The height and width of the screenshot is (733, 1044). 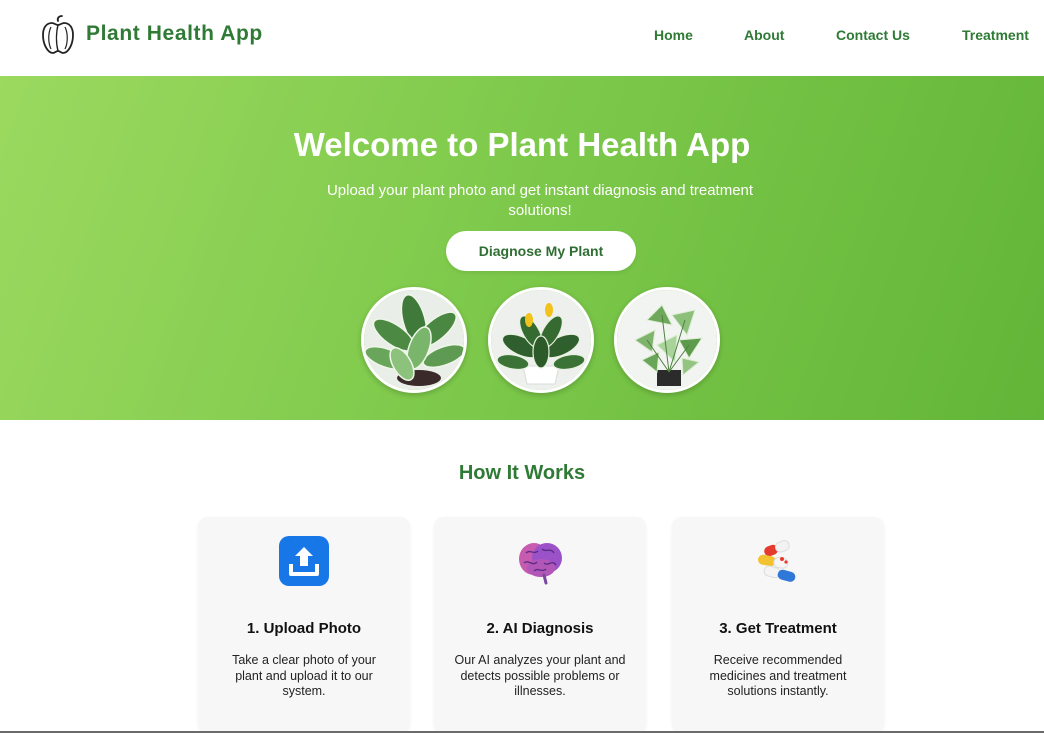 I want to click on step-title: 2. AI Diagnosis, so click(x=540, y=628).